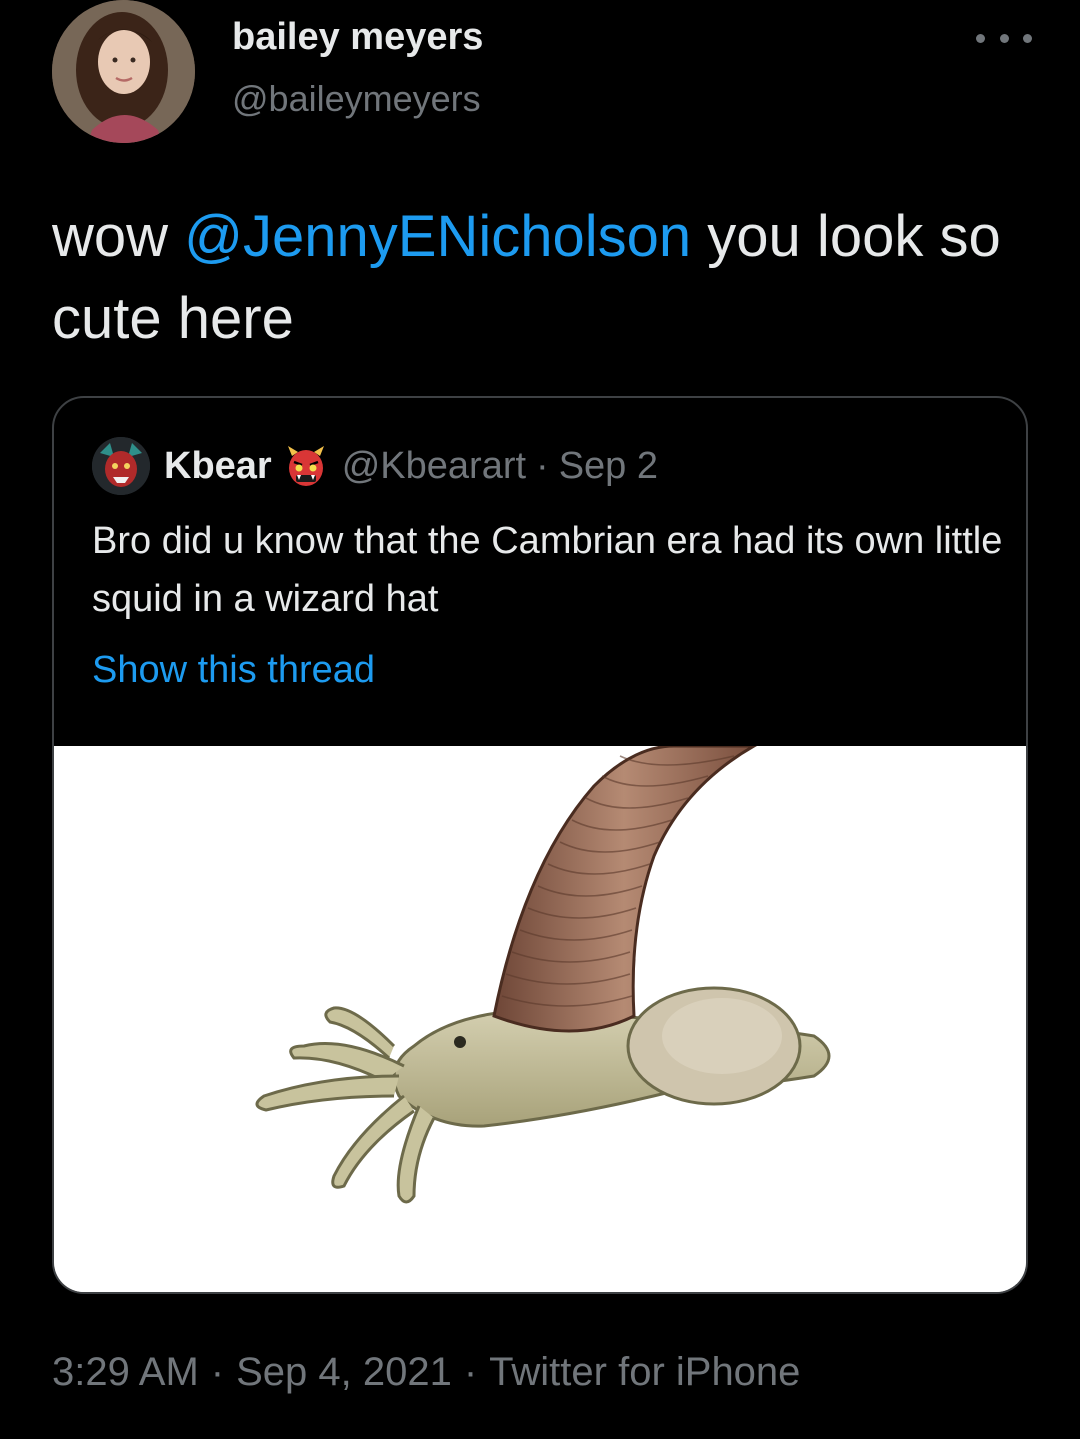 The image size is (1080, 1439). What do you see at coordinates (233, 670) in the screenshot?
I see `show-thread-link: Show this thread` at bounding box center [233, 670].